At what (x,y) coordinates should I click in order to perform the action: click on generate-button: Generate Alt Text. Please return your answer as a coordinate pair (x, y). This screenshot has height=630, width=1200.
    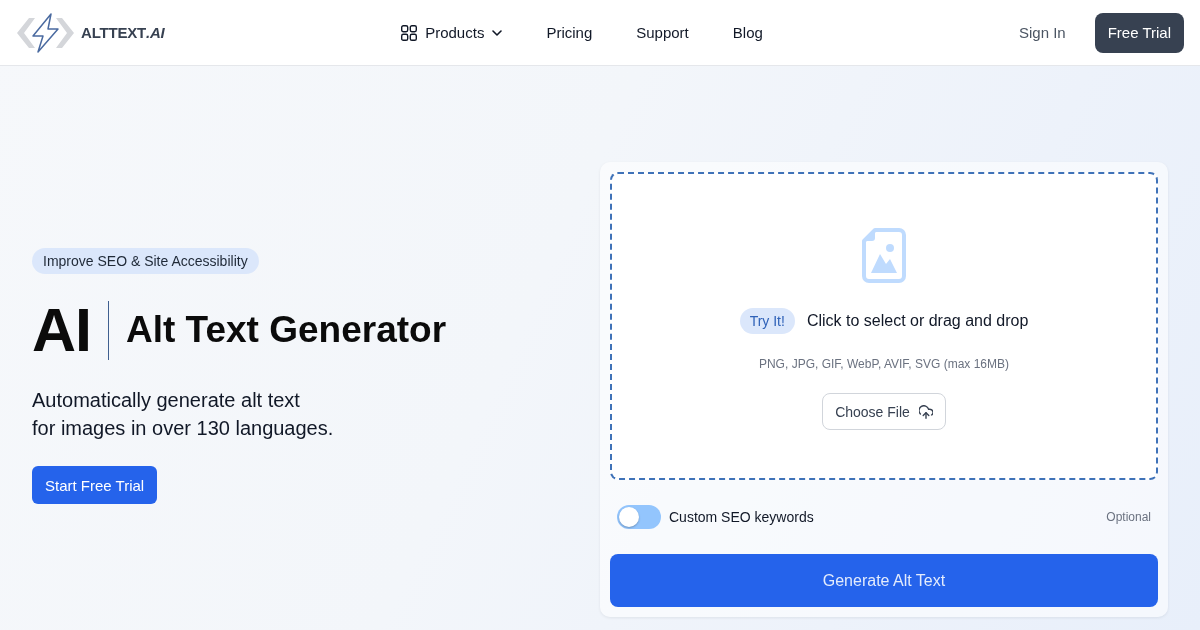
    Looking at the image, I should click on (884, 580).